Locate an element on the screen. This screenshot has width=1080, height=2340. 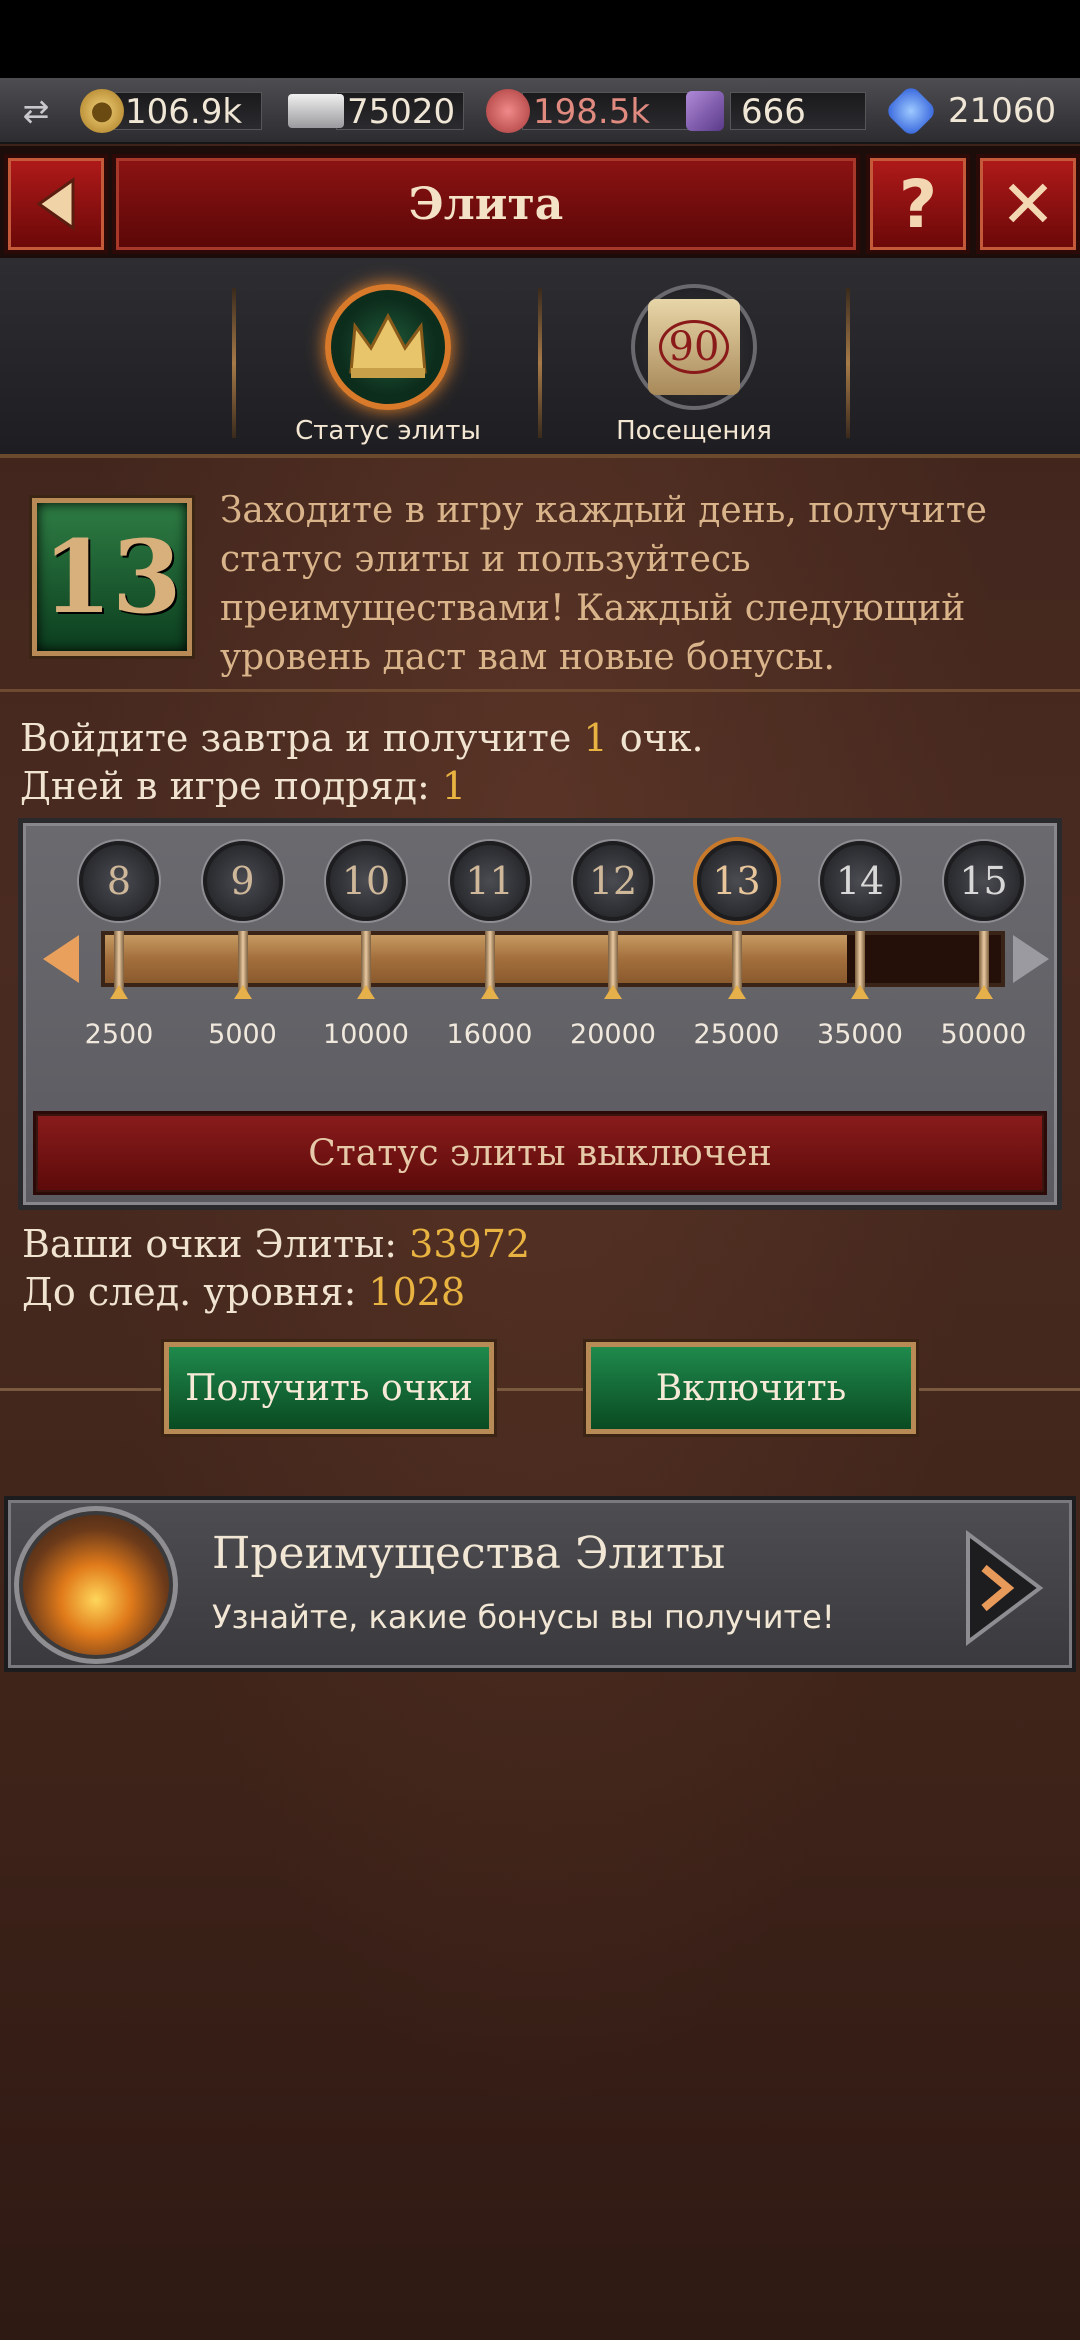
silver-ingot-icon is located at coordinates (316, 111).